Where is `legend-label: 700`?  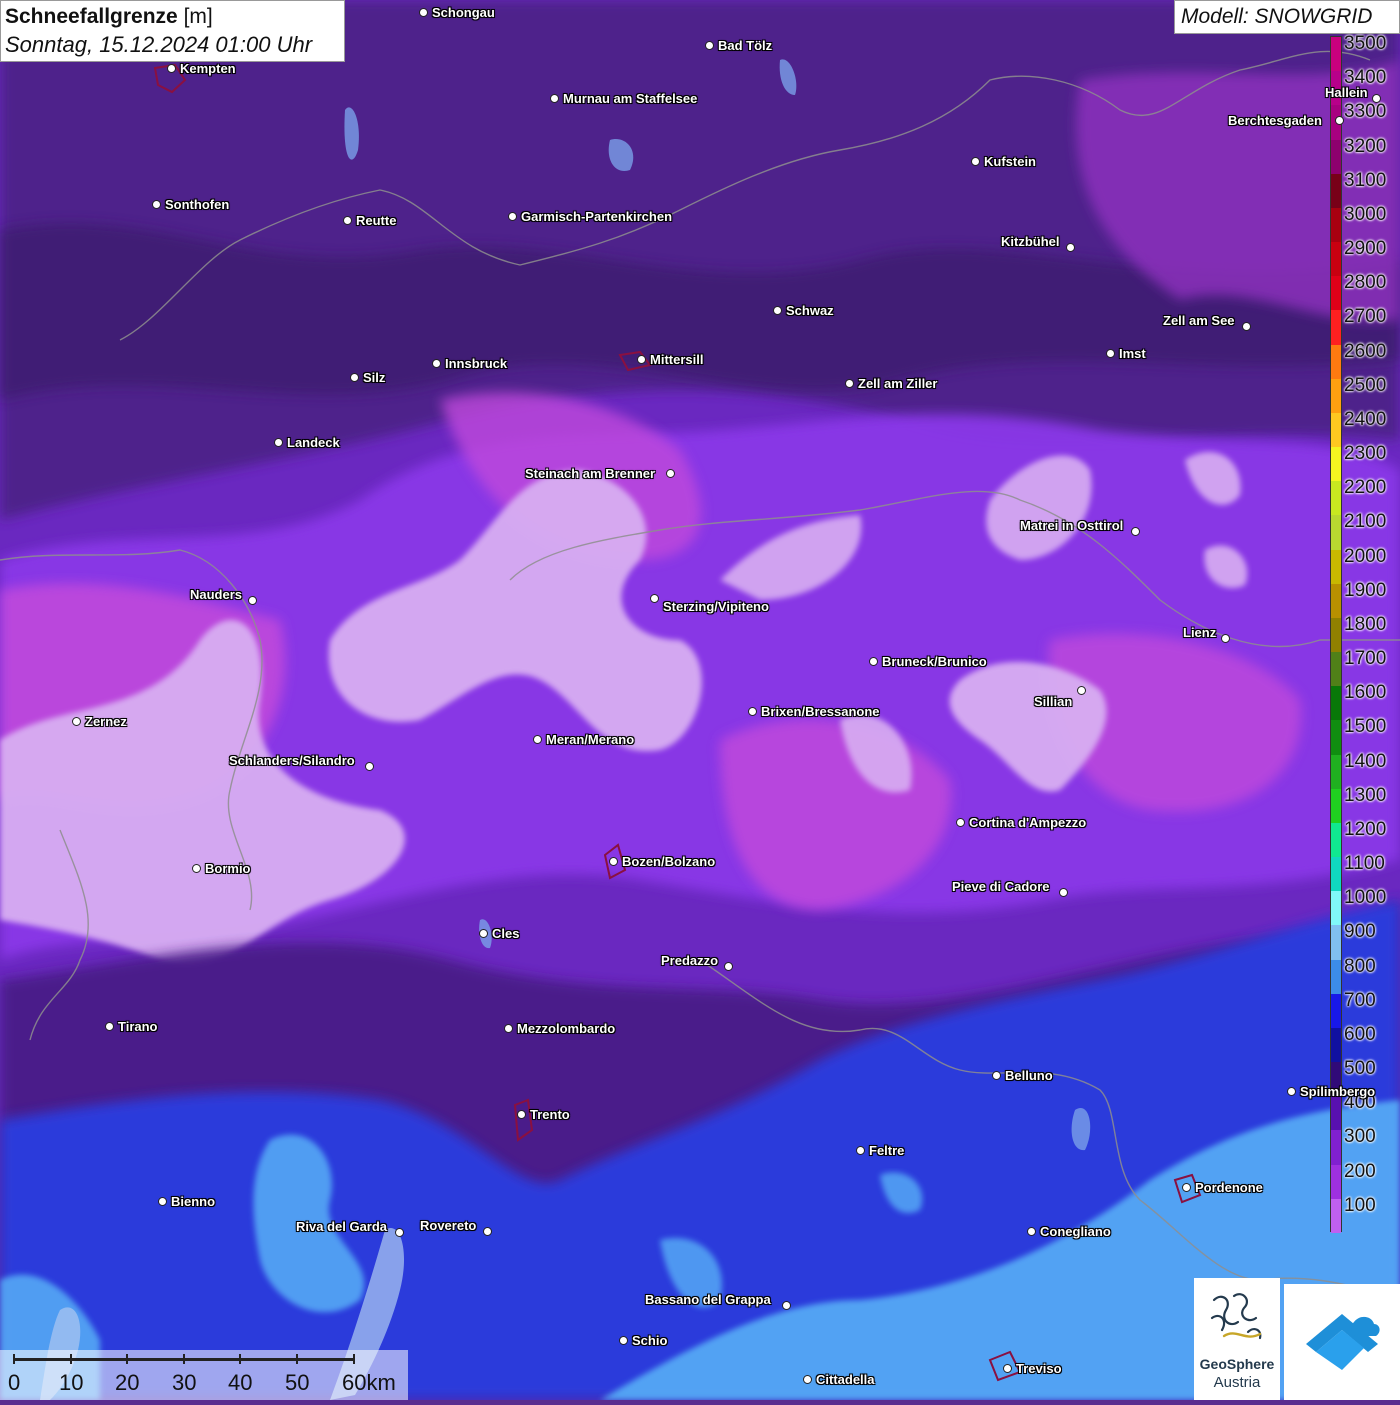 legend-label: 700 is located at coordinates (1360, 1000).